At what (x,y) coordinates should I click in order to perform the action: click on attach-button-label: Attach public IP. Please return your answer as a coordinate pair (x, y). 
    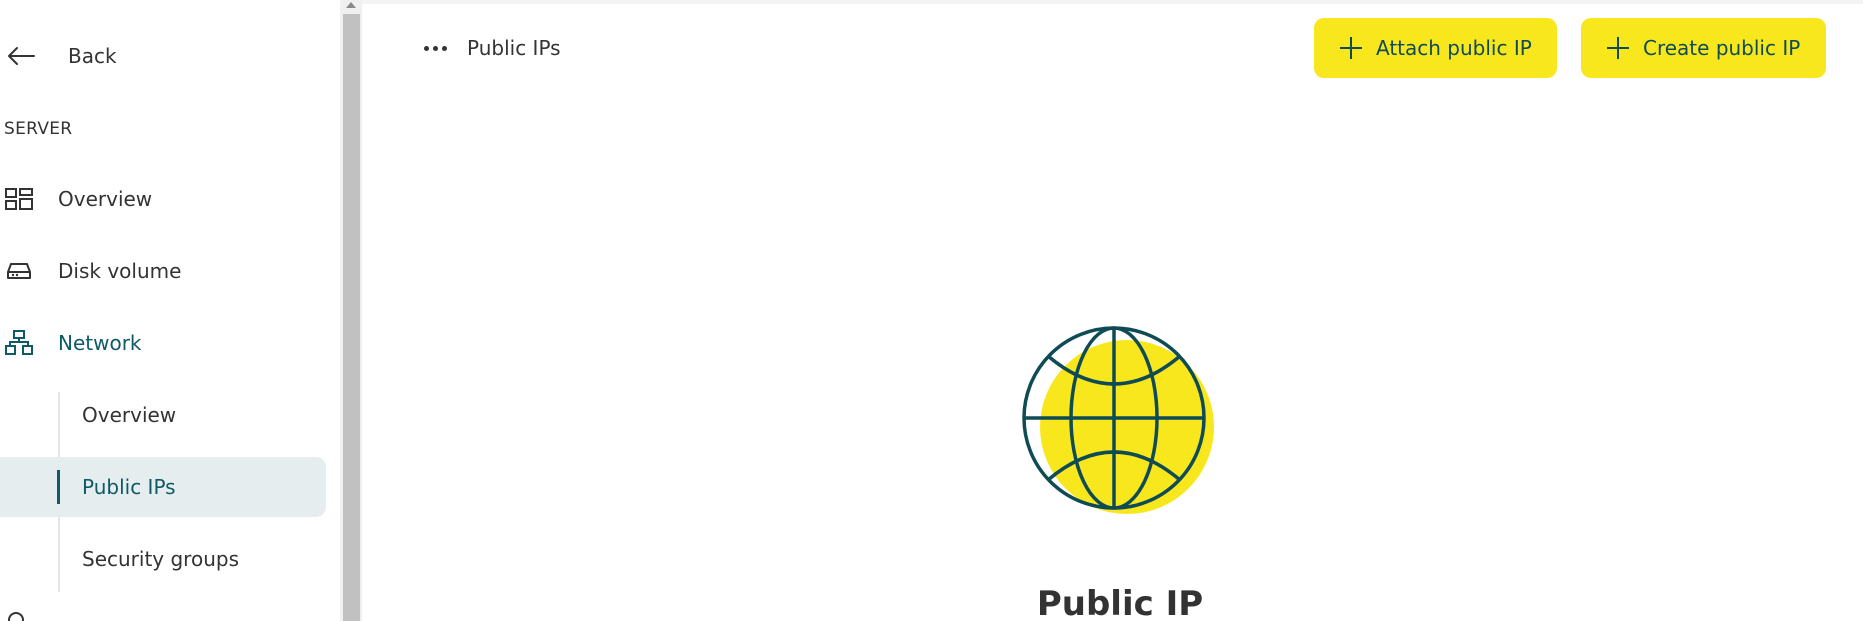
    Looking at the image, I should click on (1454, 48).